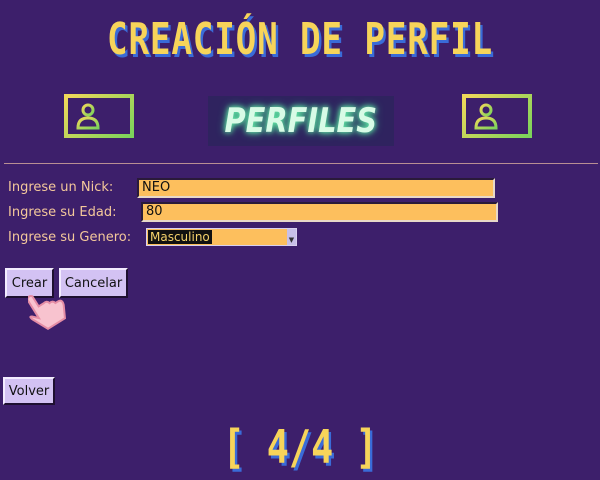 This screenshot has height=480, width=600. What do you see at coordinates (291, 237) in the screenshot?
I see `chevron-down-icon: ▼` at bounding box center [291, 237].